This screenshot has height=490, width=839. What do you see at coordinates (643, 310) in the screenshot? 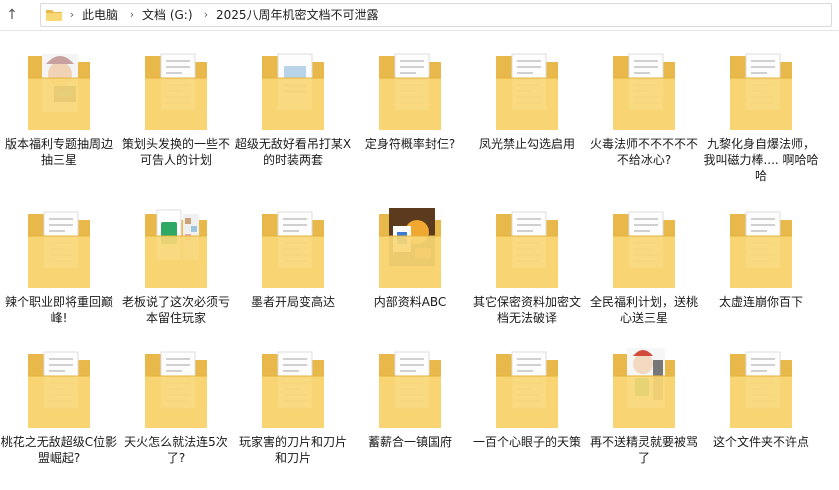
I see `folder-label: 全民福利计划，送桃心送三星` at bounding box center [643, 310].